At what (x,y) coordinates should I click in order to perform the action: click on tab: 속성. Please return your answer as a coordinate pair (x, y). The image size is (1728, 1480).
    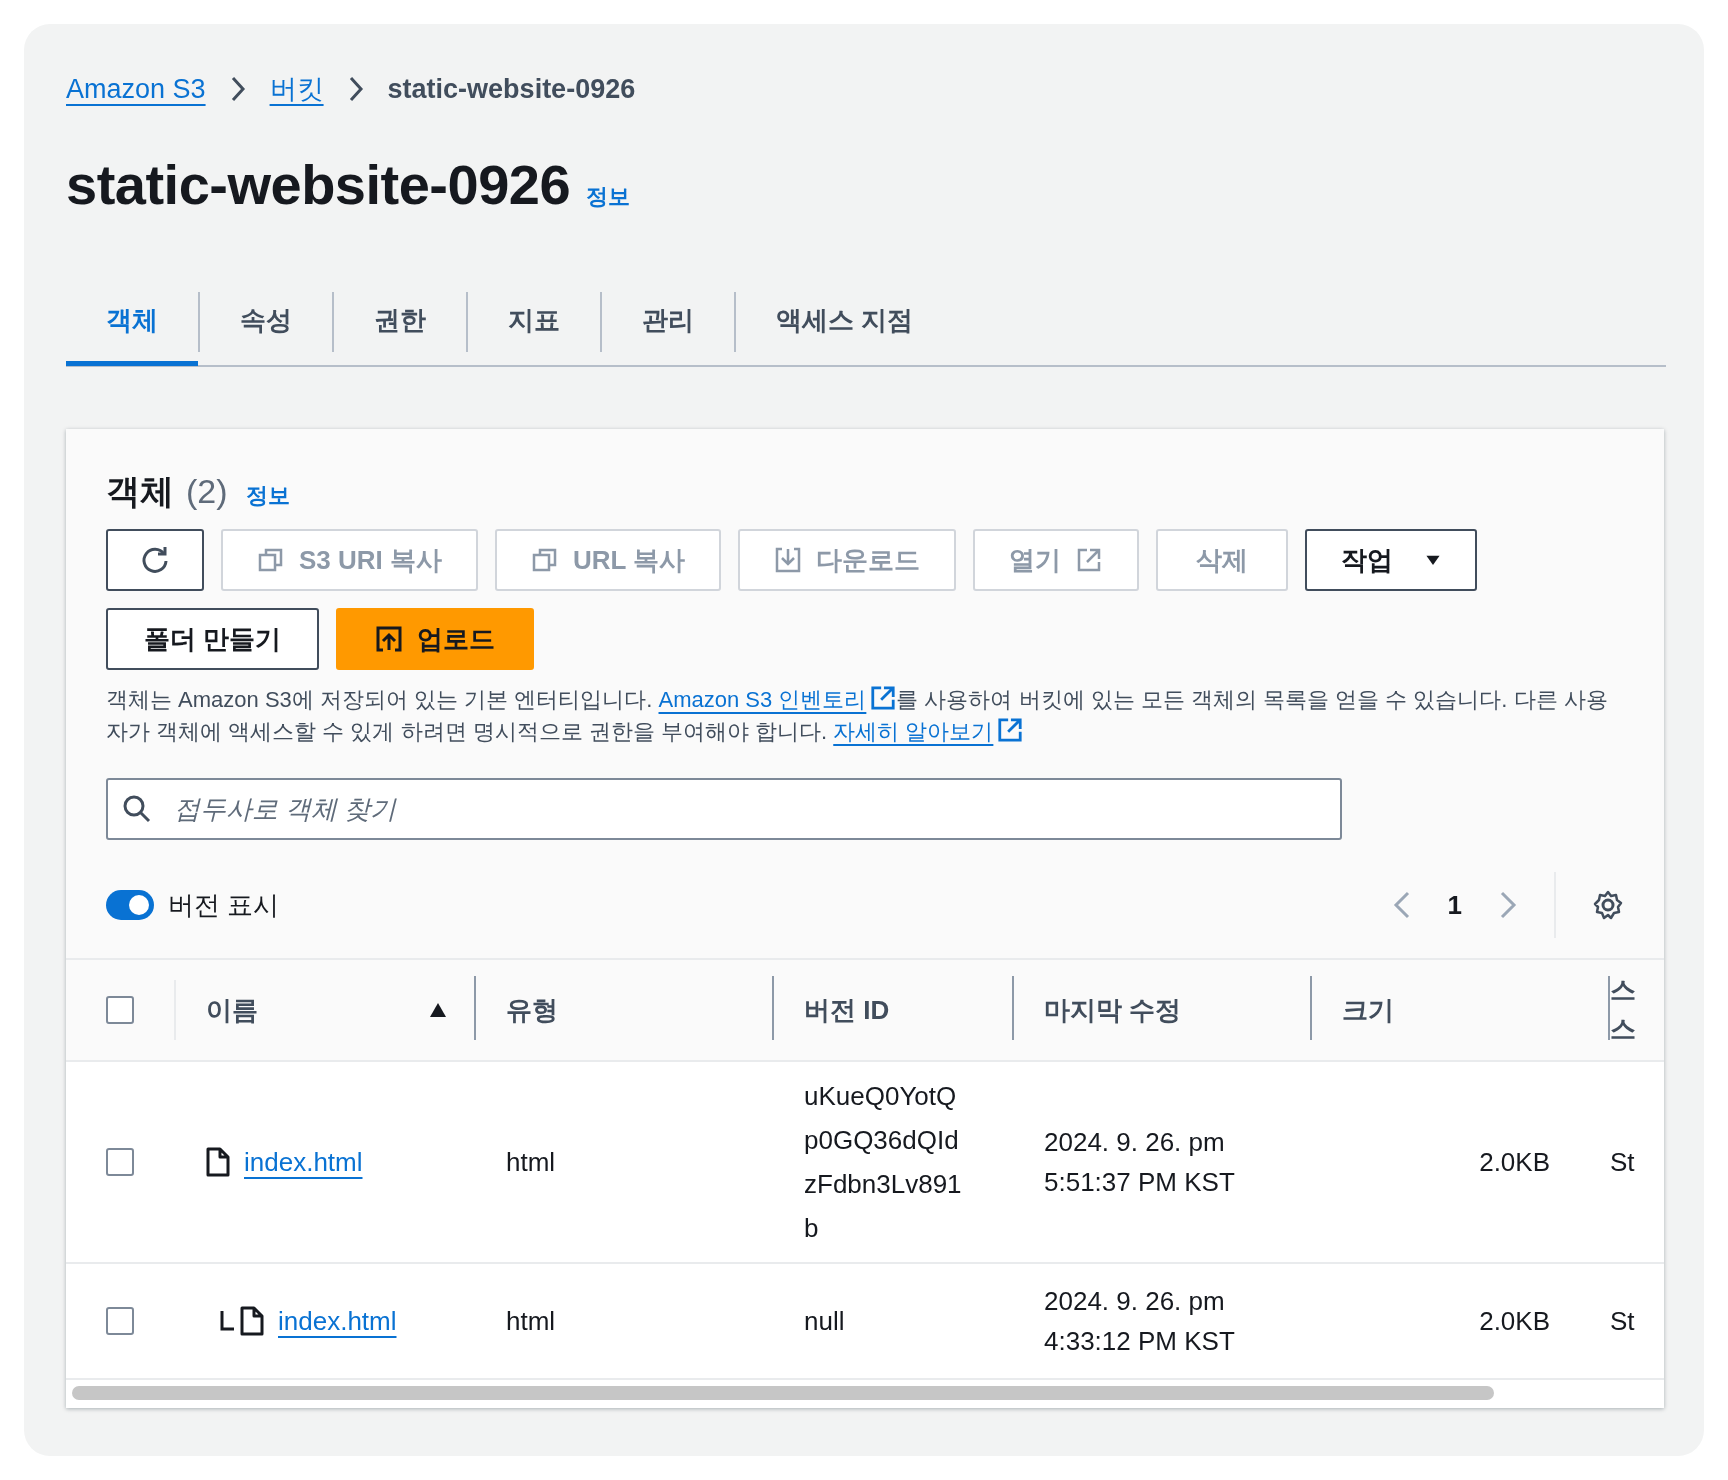
    Looking at the image, I should click on (266, 323).